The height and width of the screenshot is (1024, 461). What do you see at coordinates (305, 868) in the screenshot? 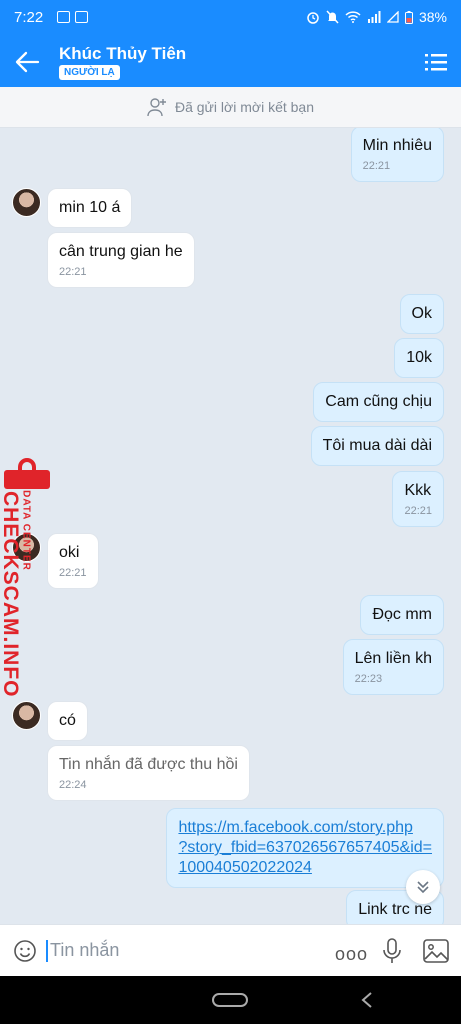
I see `story-link-line: 100040502022024` at bounding box center [305, 868].